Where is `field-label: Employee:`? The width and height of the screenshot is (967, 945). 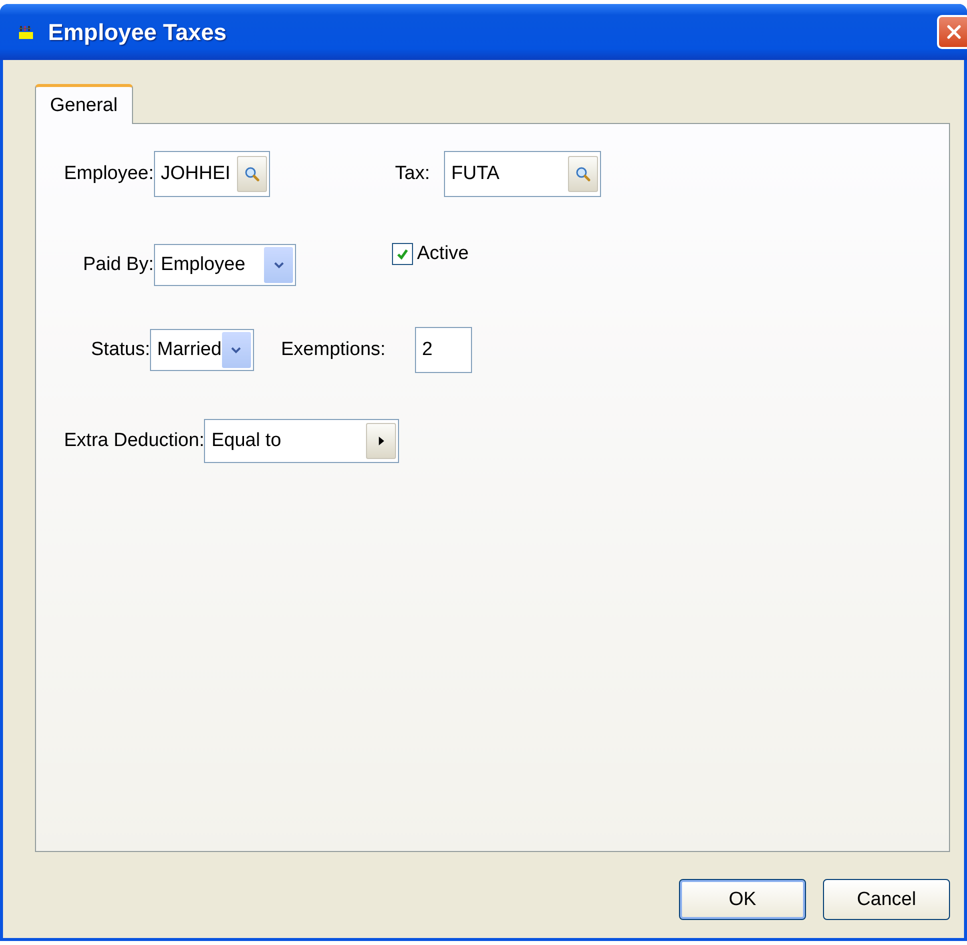
field-label: Employee: is located at coordinates (109, 174).